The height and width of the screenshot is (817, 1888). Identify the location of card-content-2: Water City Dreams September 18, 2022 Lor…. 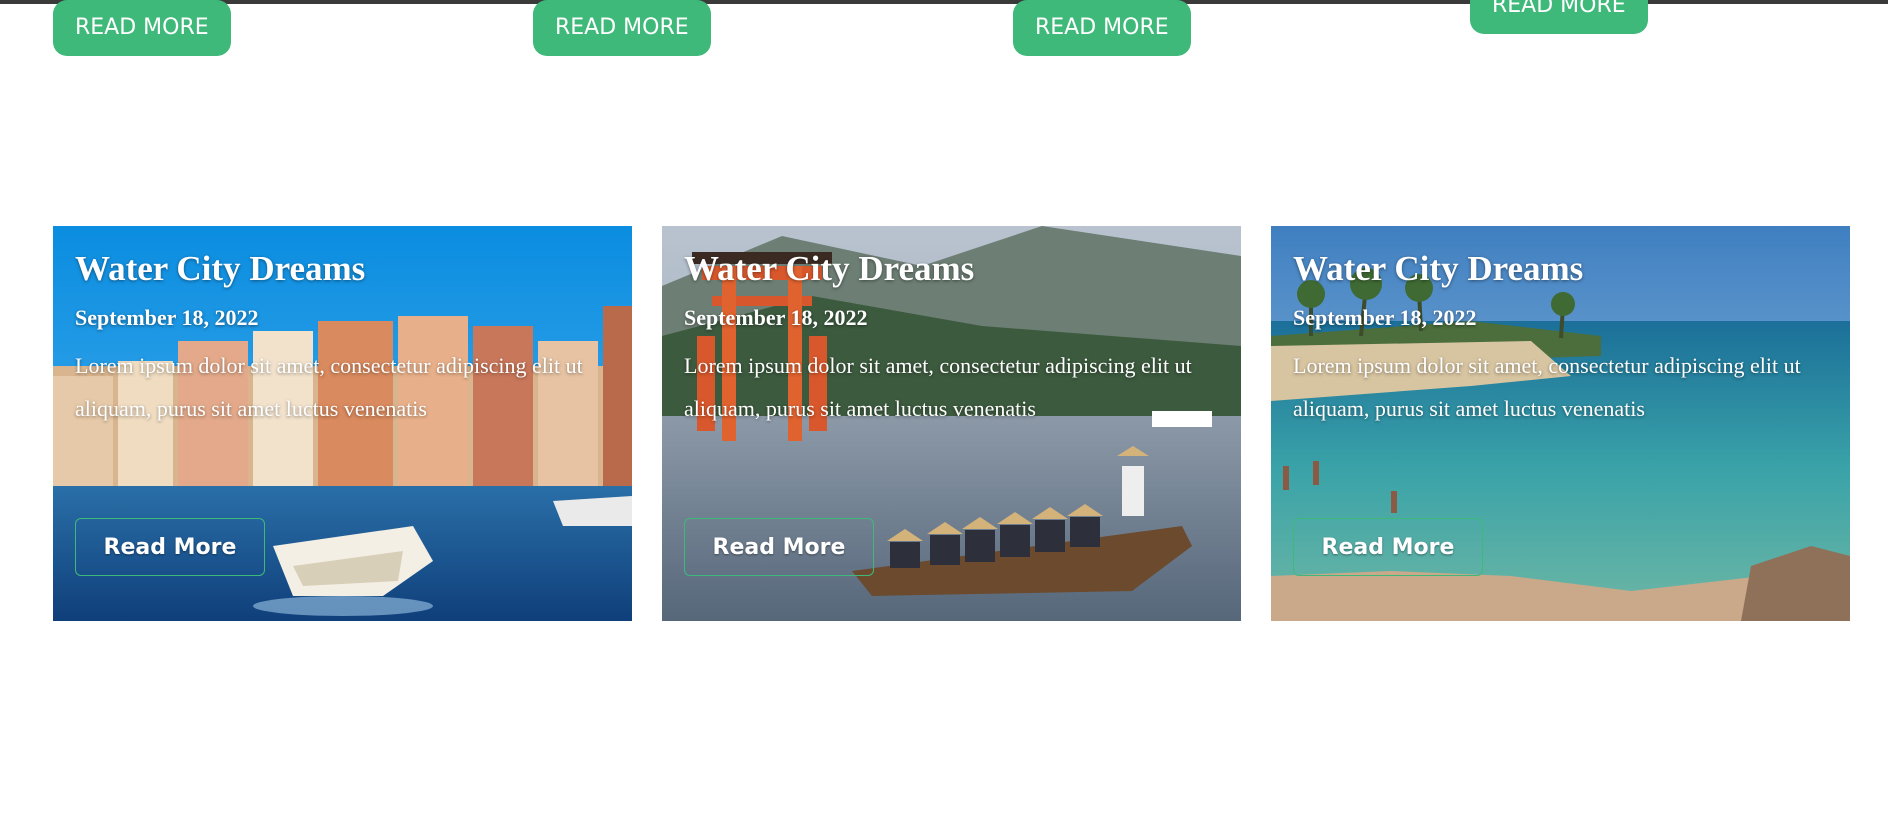
(952, 339).